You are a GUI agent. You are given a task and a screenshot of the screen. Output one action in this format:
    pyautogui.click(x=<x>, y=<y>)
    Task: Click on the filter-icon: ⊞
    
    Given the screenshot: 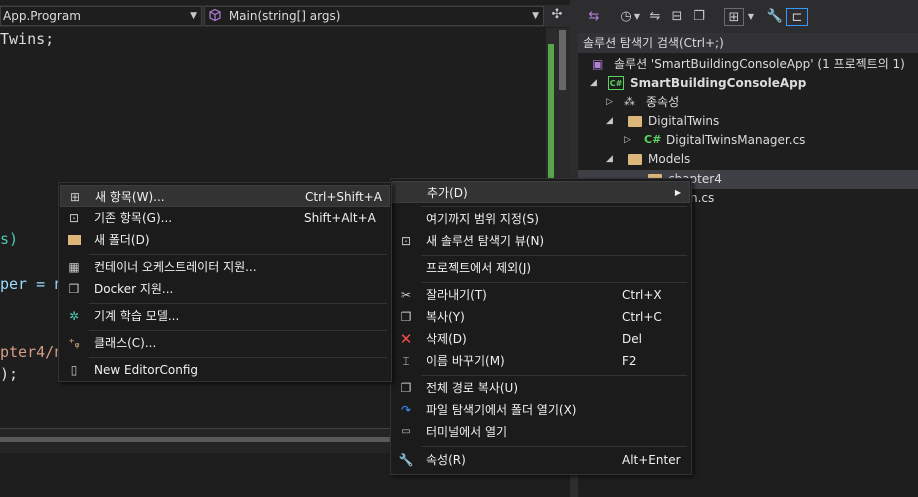 What is the action you would take?
    pyautogui.click(x=734, y=17)
    